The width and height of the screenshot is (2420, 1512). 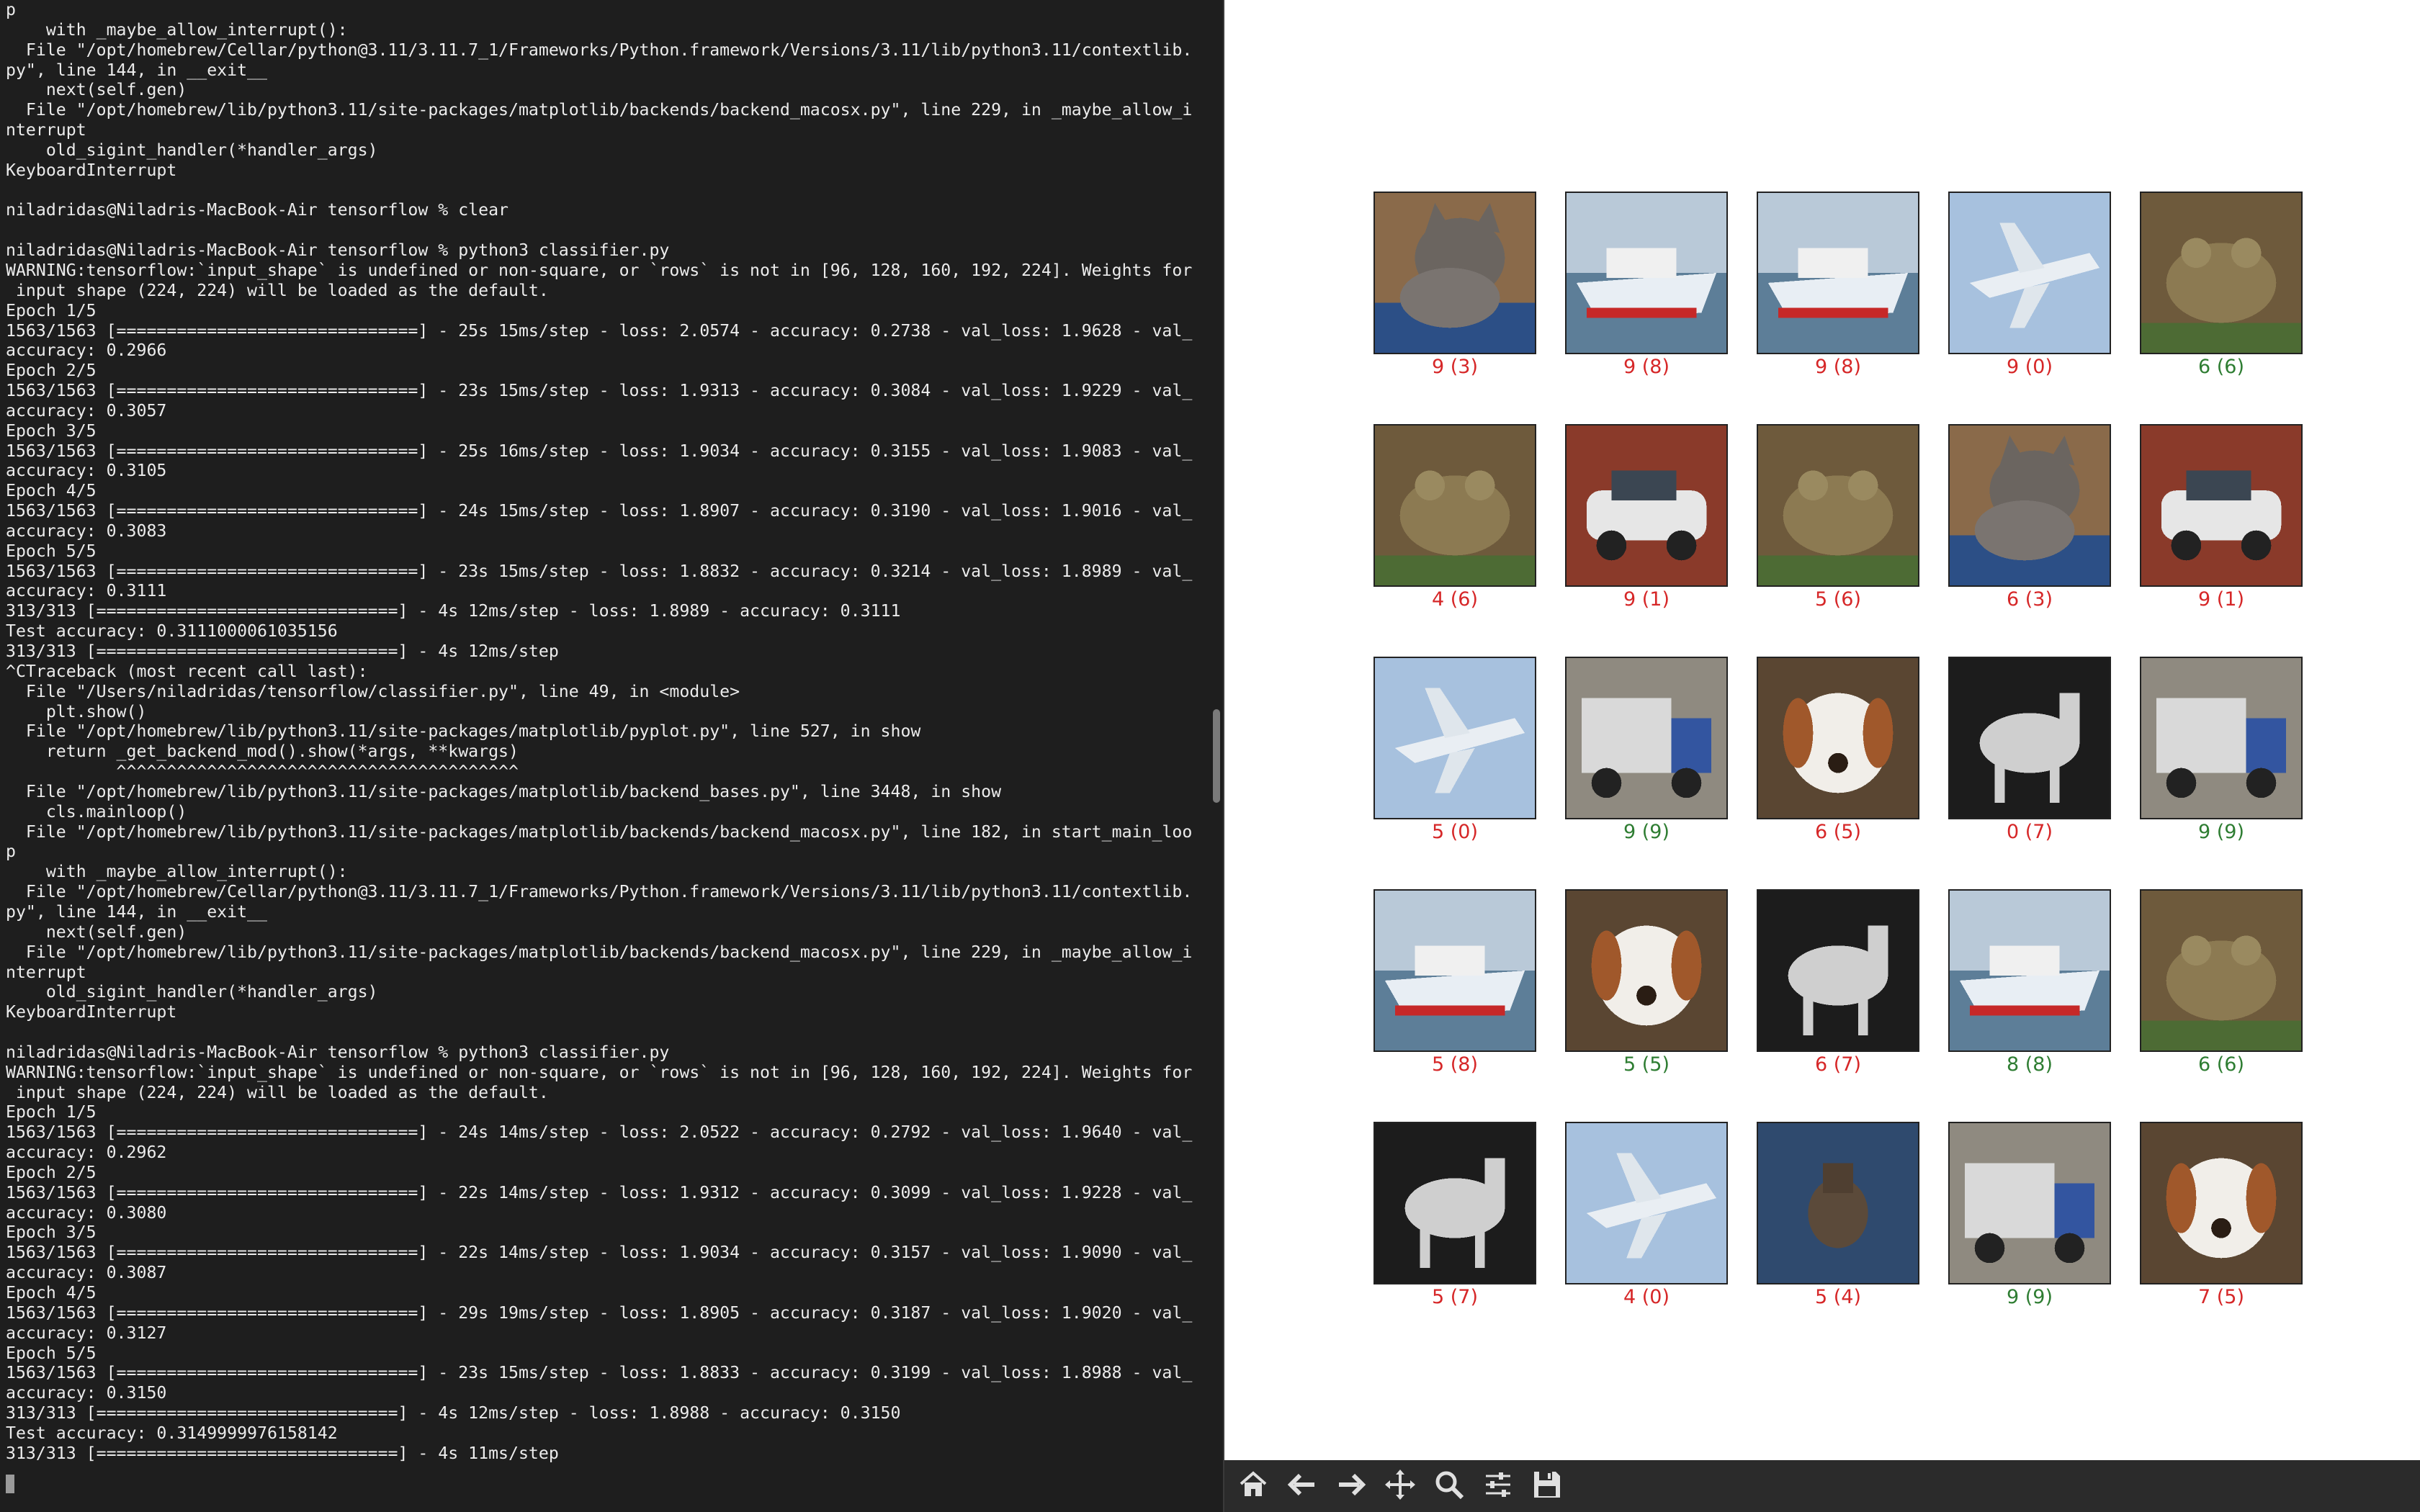 What do you see at coordinates (1454, 599) in the screenshot?
I see `prediction-label: 4 (6)` at bounding box center [1454, 599].